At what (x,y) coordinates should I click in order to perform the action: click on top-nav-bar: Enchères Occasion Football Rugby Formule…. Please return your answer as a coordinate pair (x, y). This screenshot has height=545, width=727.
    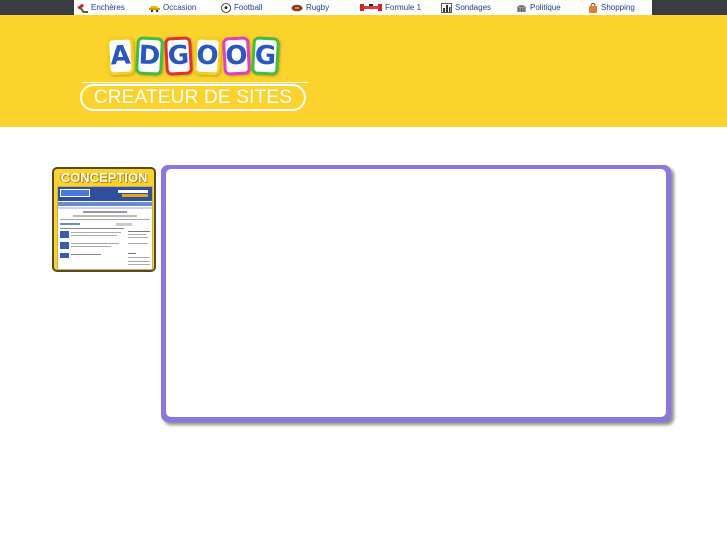
    Looking at the image, I should click on (363, 7).